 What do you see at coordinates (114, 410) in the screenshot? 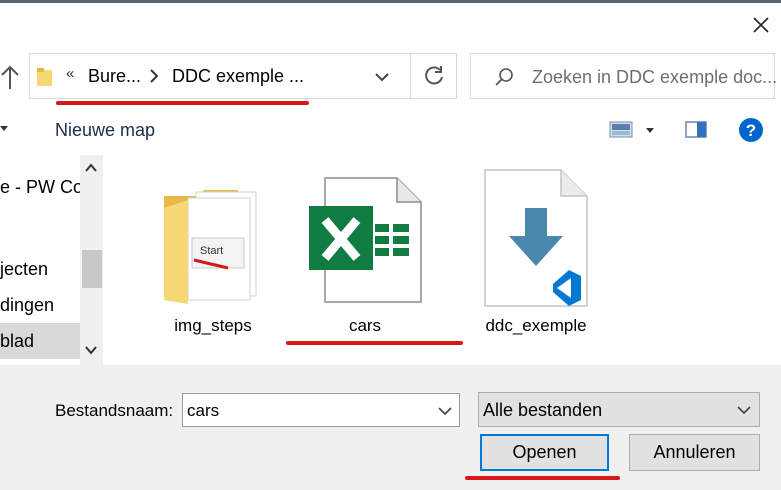
I see `filename-label: Bestandsnaam:` at bounding box center [114, 410].